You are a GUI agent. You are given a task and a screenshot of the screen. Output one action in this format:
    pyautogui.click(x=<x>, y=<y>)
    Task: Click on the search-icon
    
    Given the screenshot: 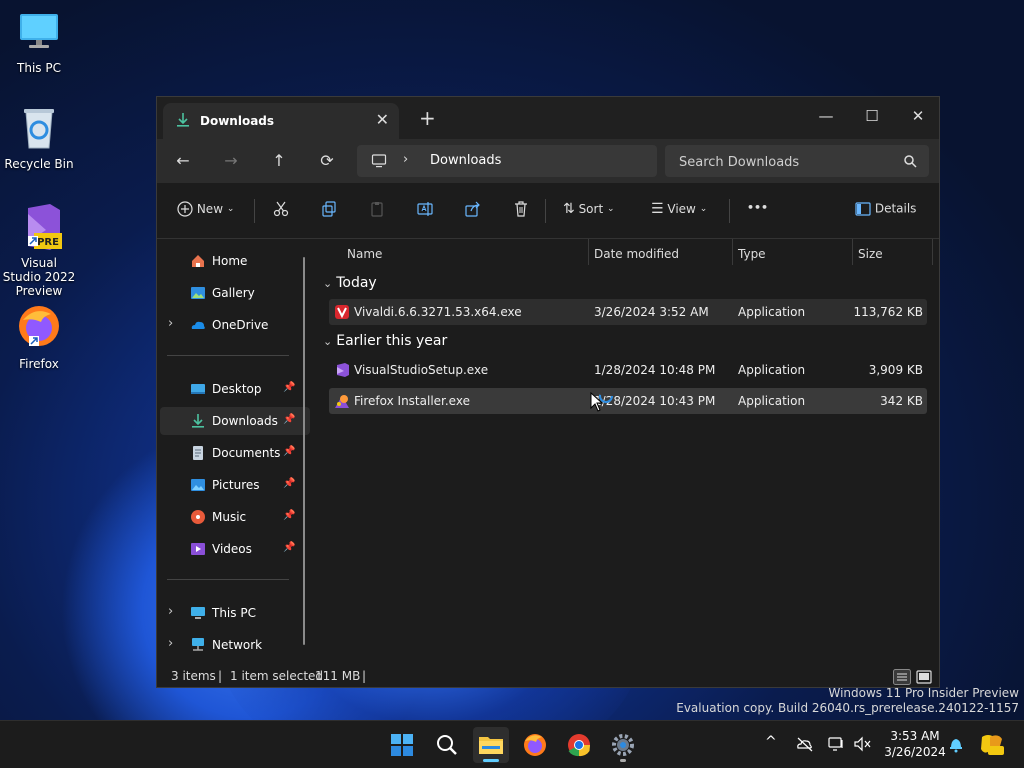 What is the action you would take?
    pyautogui.click(x=447, y=745)
    